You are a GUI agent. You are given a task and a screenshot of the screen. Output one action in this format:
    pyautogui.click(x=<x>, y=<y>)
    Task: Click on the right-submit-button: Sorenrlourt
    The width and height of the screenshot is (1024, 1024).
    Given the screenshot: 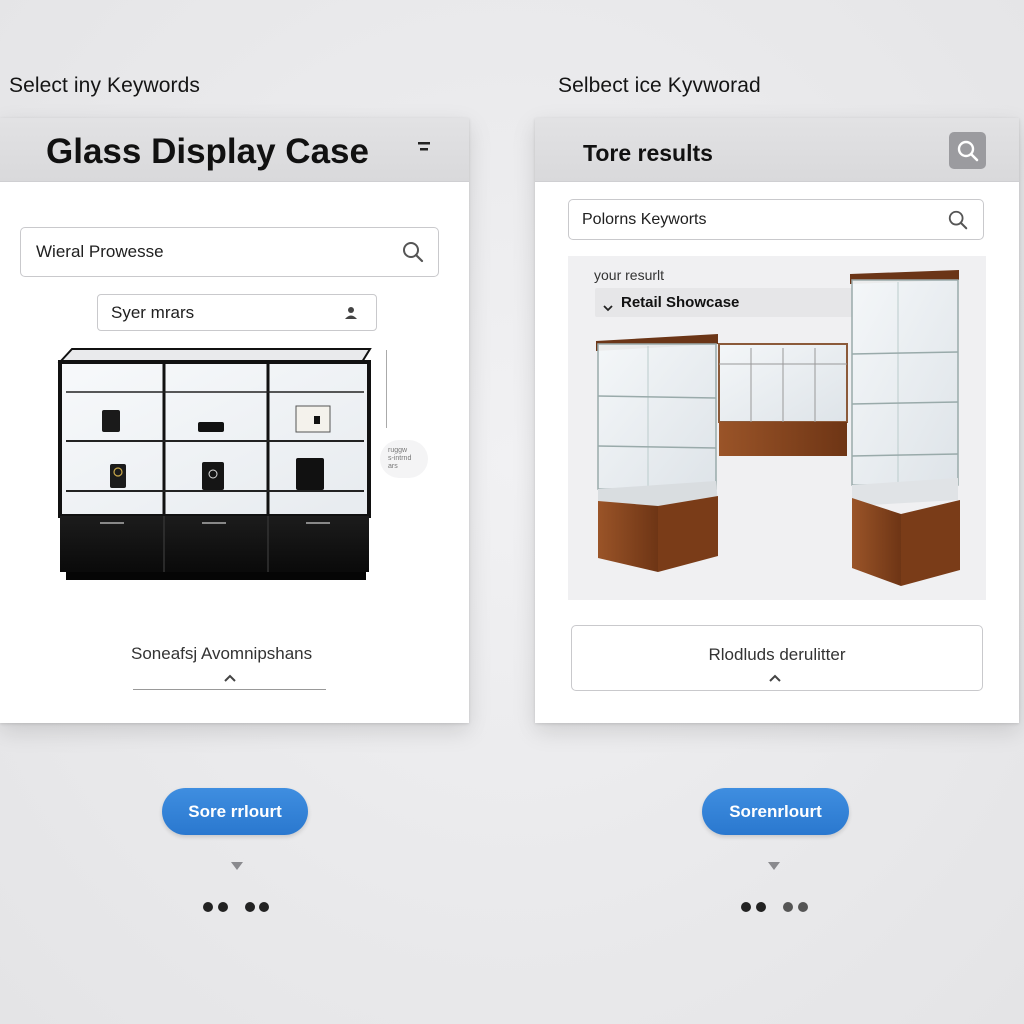 What is the action you would take?
    pyautogui.click(x=775, y=811)
    